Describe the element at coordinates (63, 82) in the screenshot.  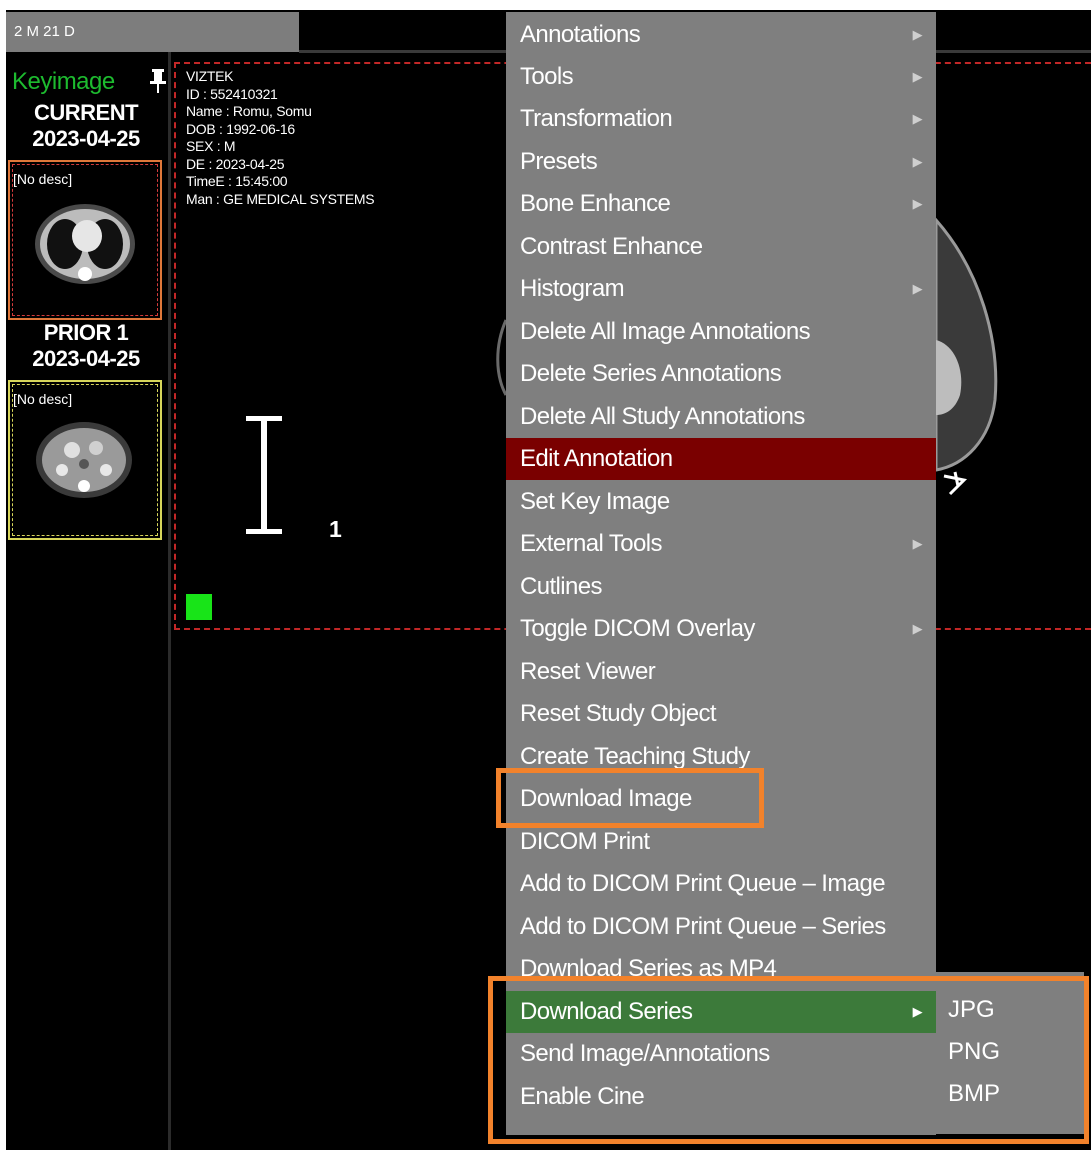
I see `keyimage-label: Keyimage` at that location.